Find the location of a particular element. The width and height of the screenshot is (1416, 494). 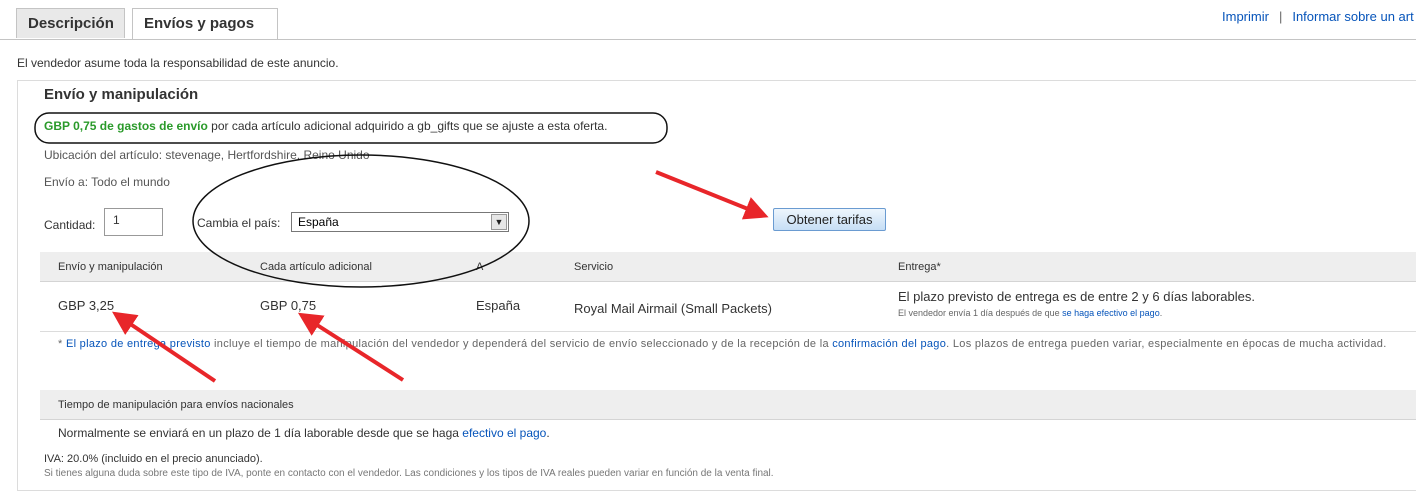

cell-shipping-cost: GBP 3,25 is located at coordinates (86, 305).